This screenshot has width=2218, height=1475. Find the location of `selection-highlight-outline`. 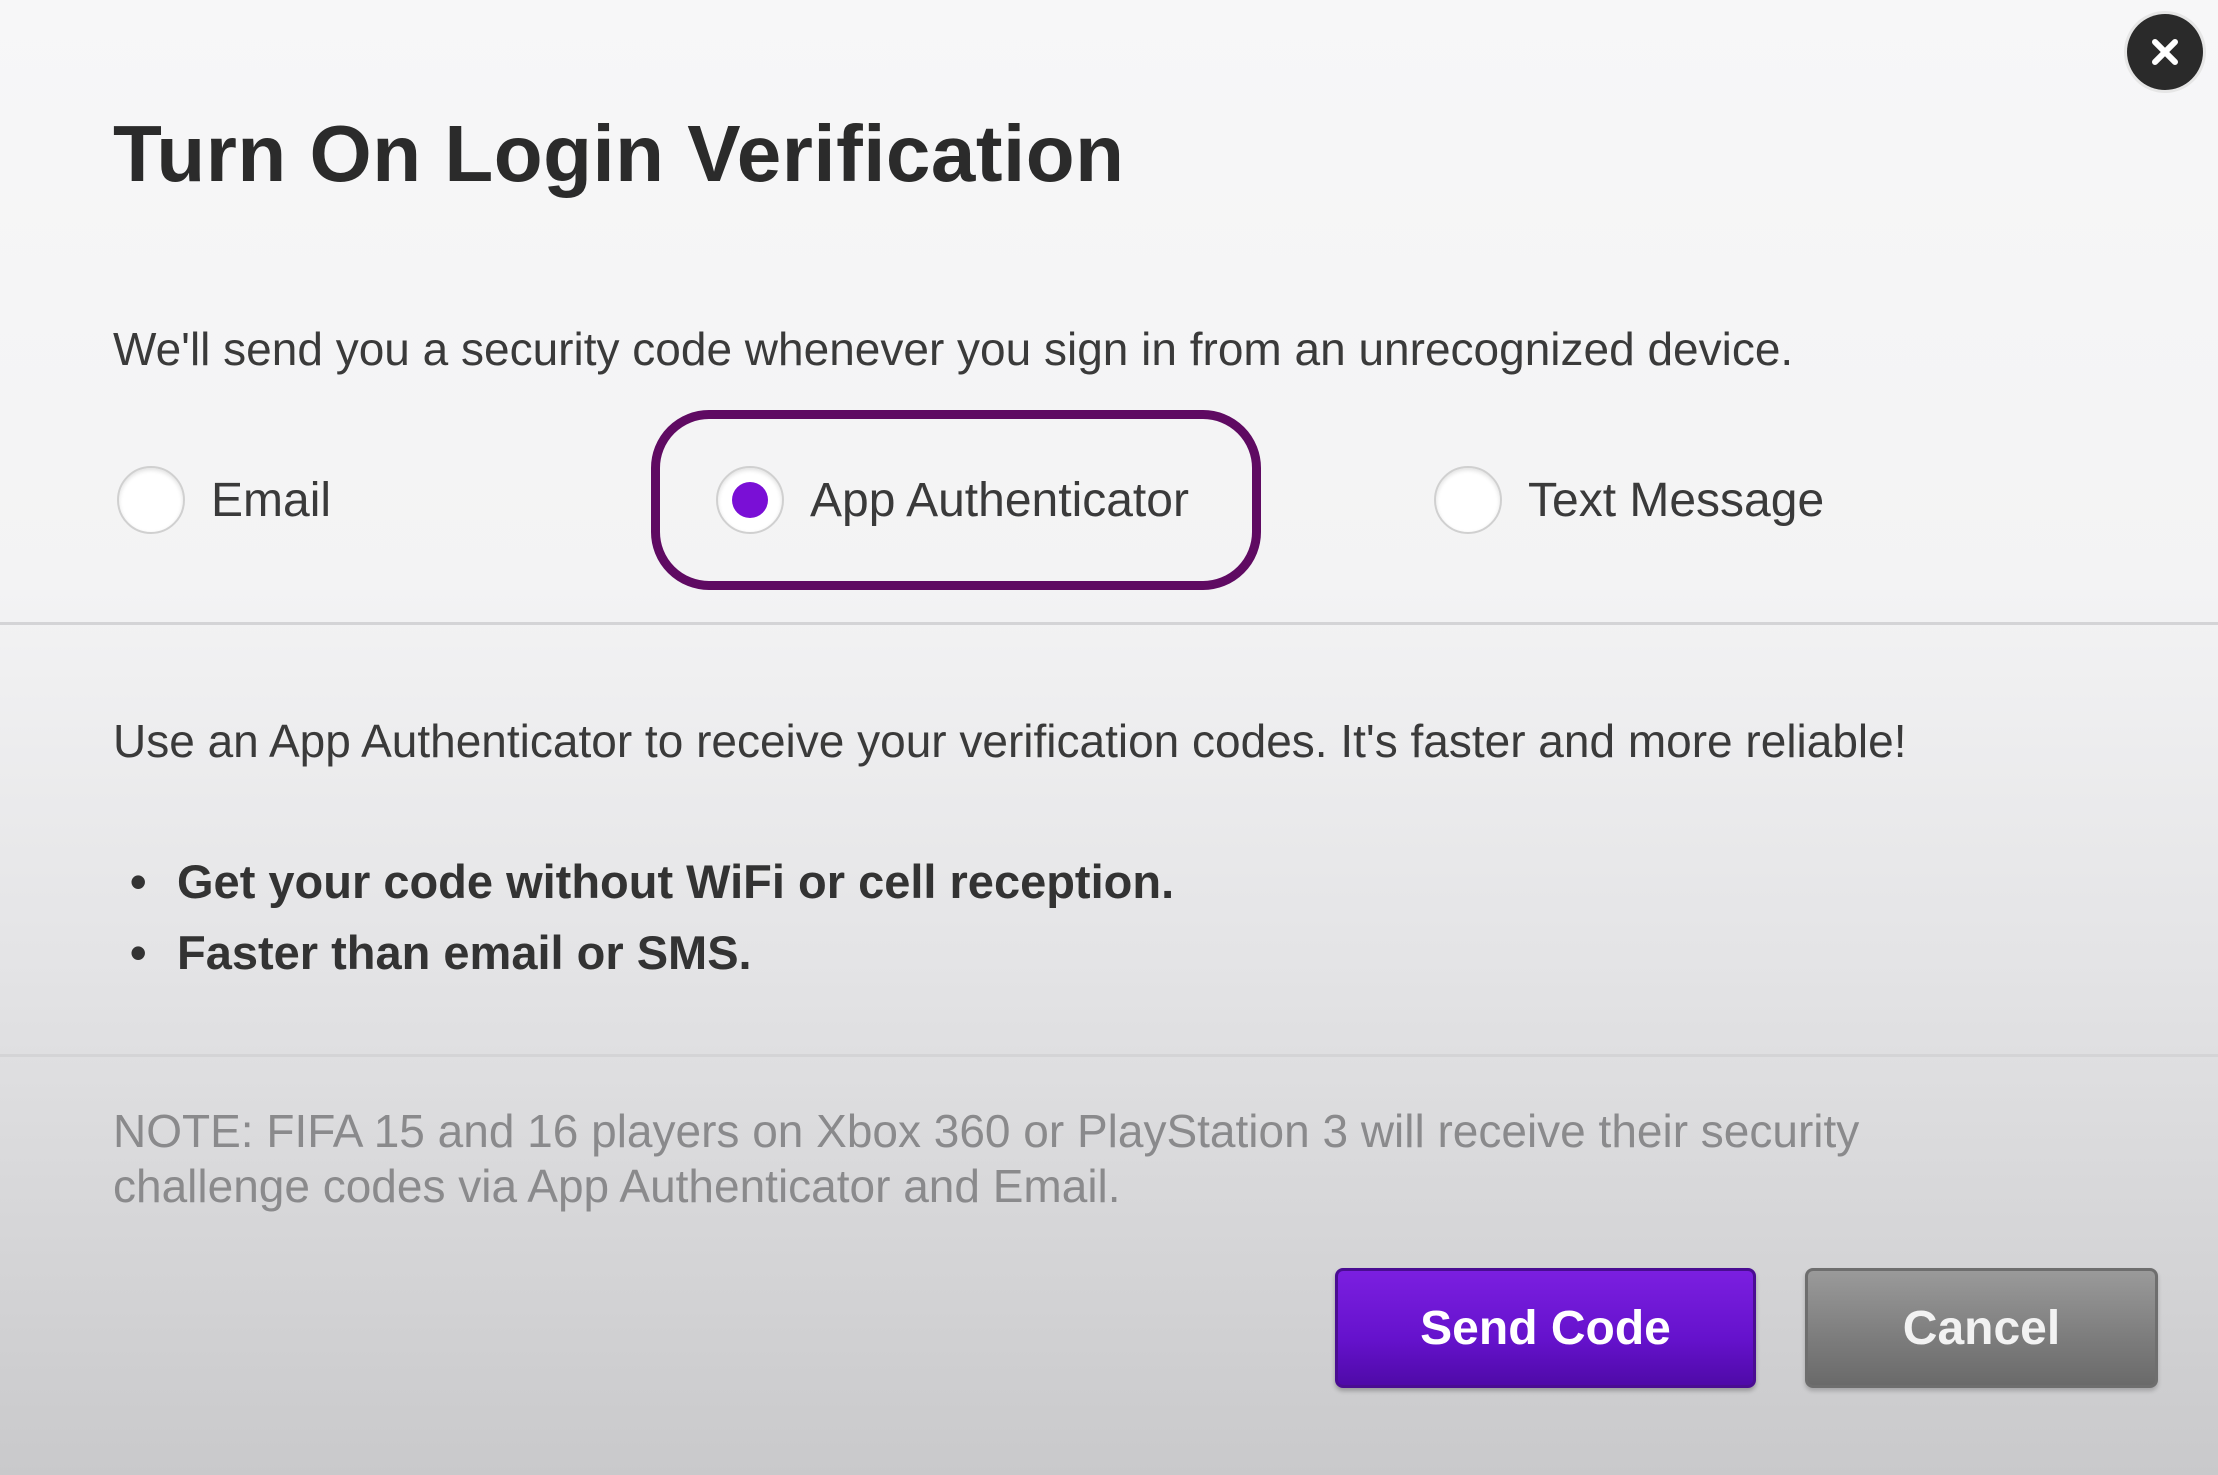

selection-highlight-outline is located at coordinates (956, 500).